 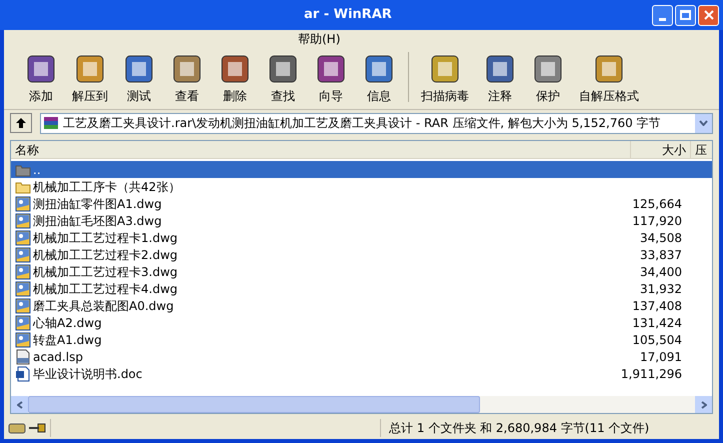 What do you see at coordinates (660, 272) in the screenshot?
I see `file-size: 34,400` at bounding box center [660, 272].